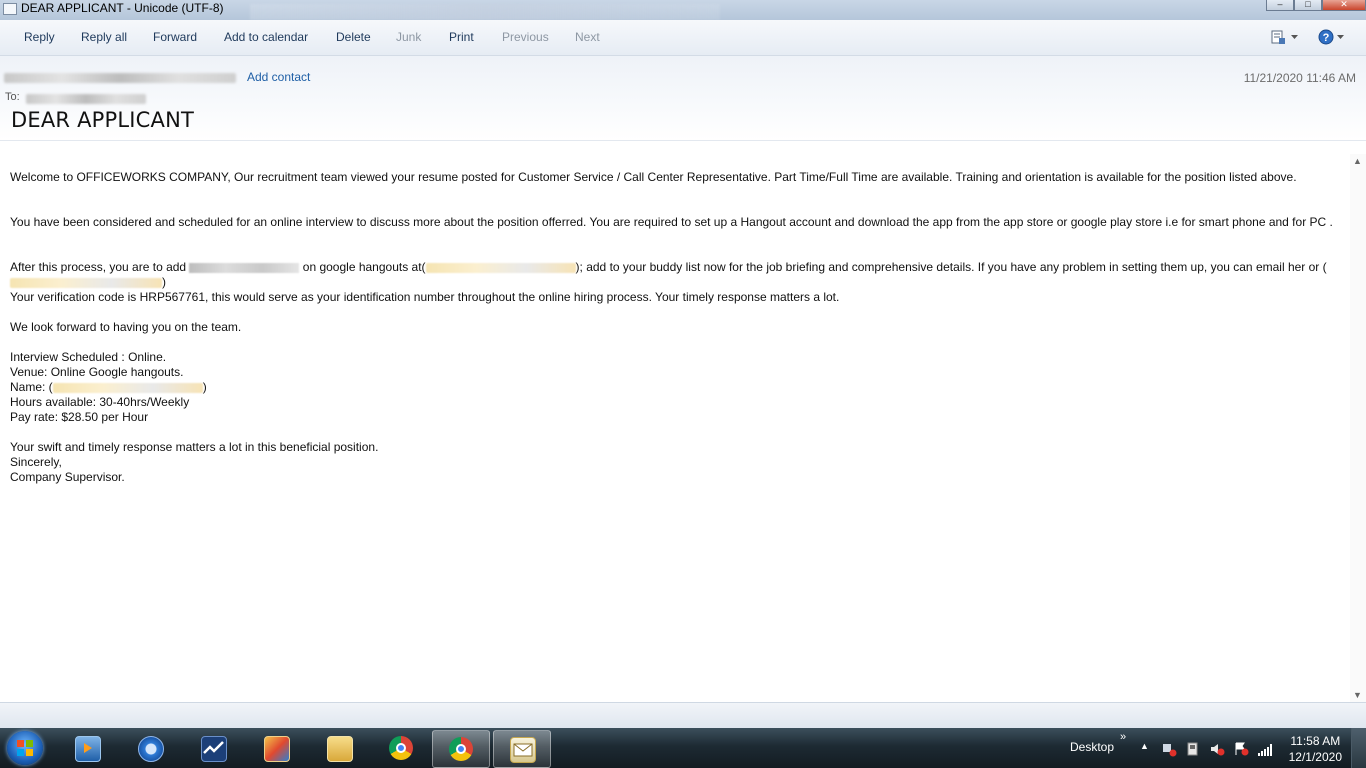  What do you see at coordinates (1299, 78) in the screenshot?
I see `message-date: 11/21/2020 11:46 AM` at bounding box center [1299, 78].